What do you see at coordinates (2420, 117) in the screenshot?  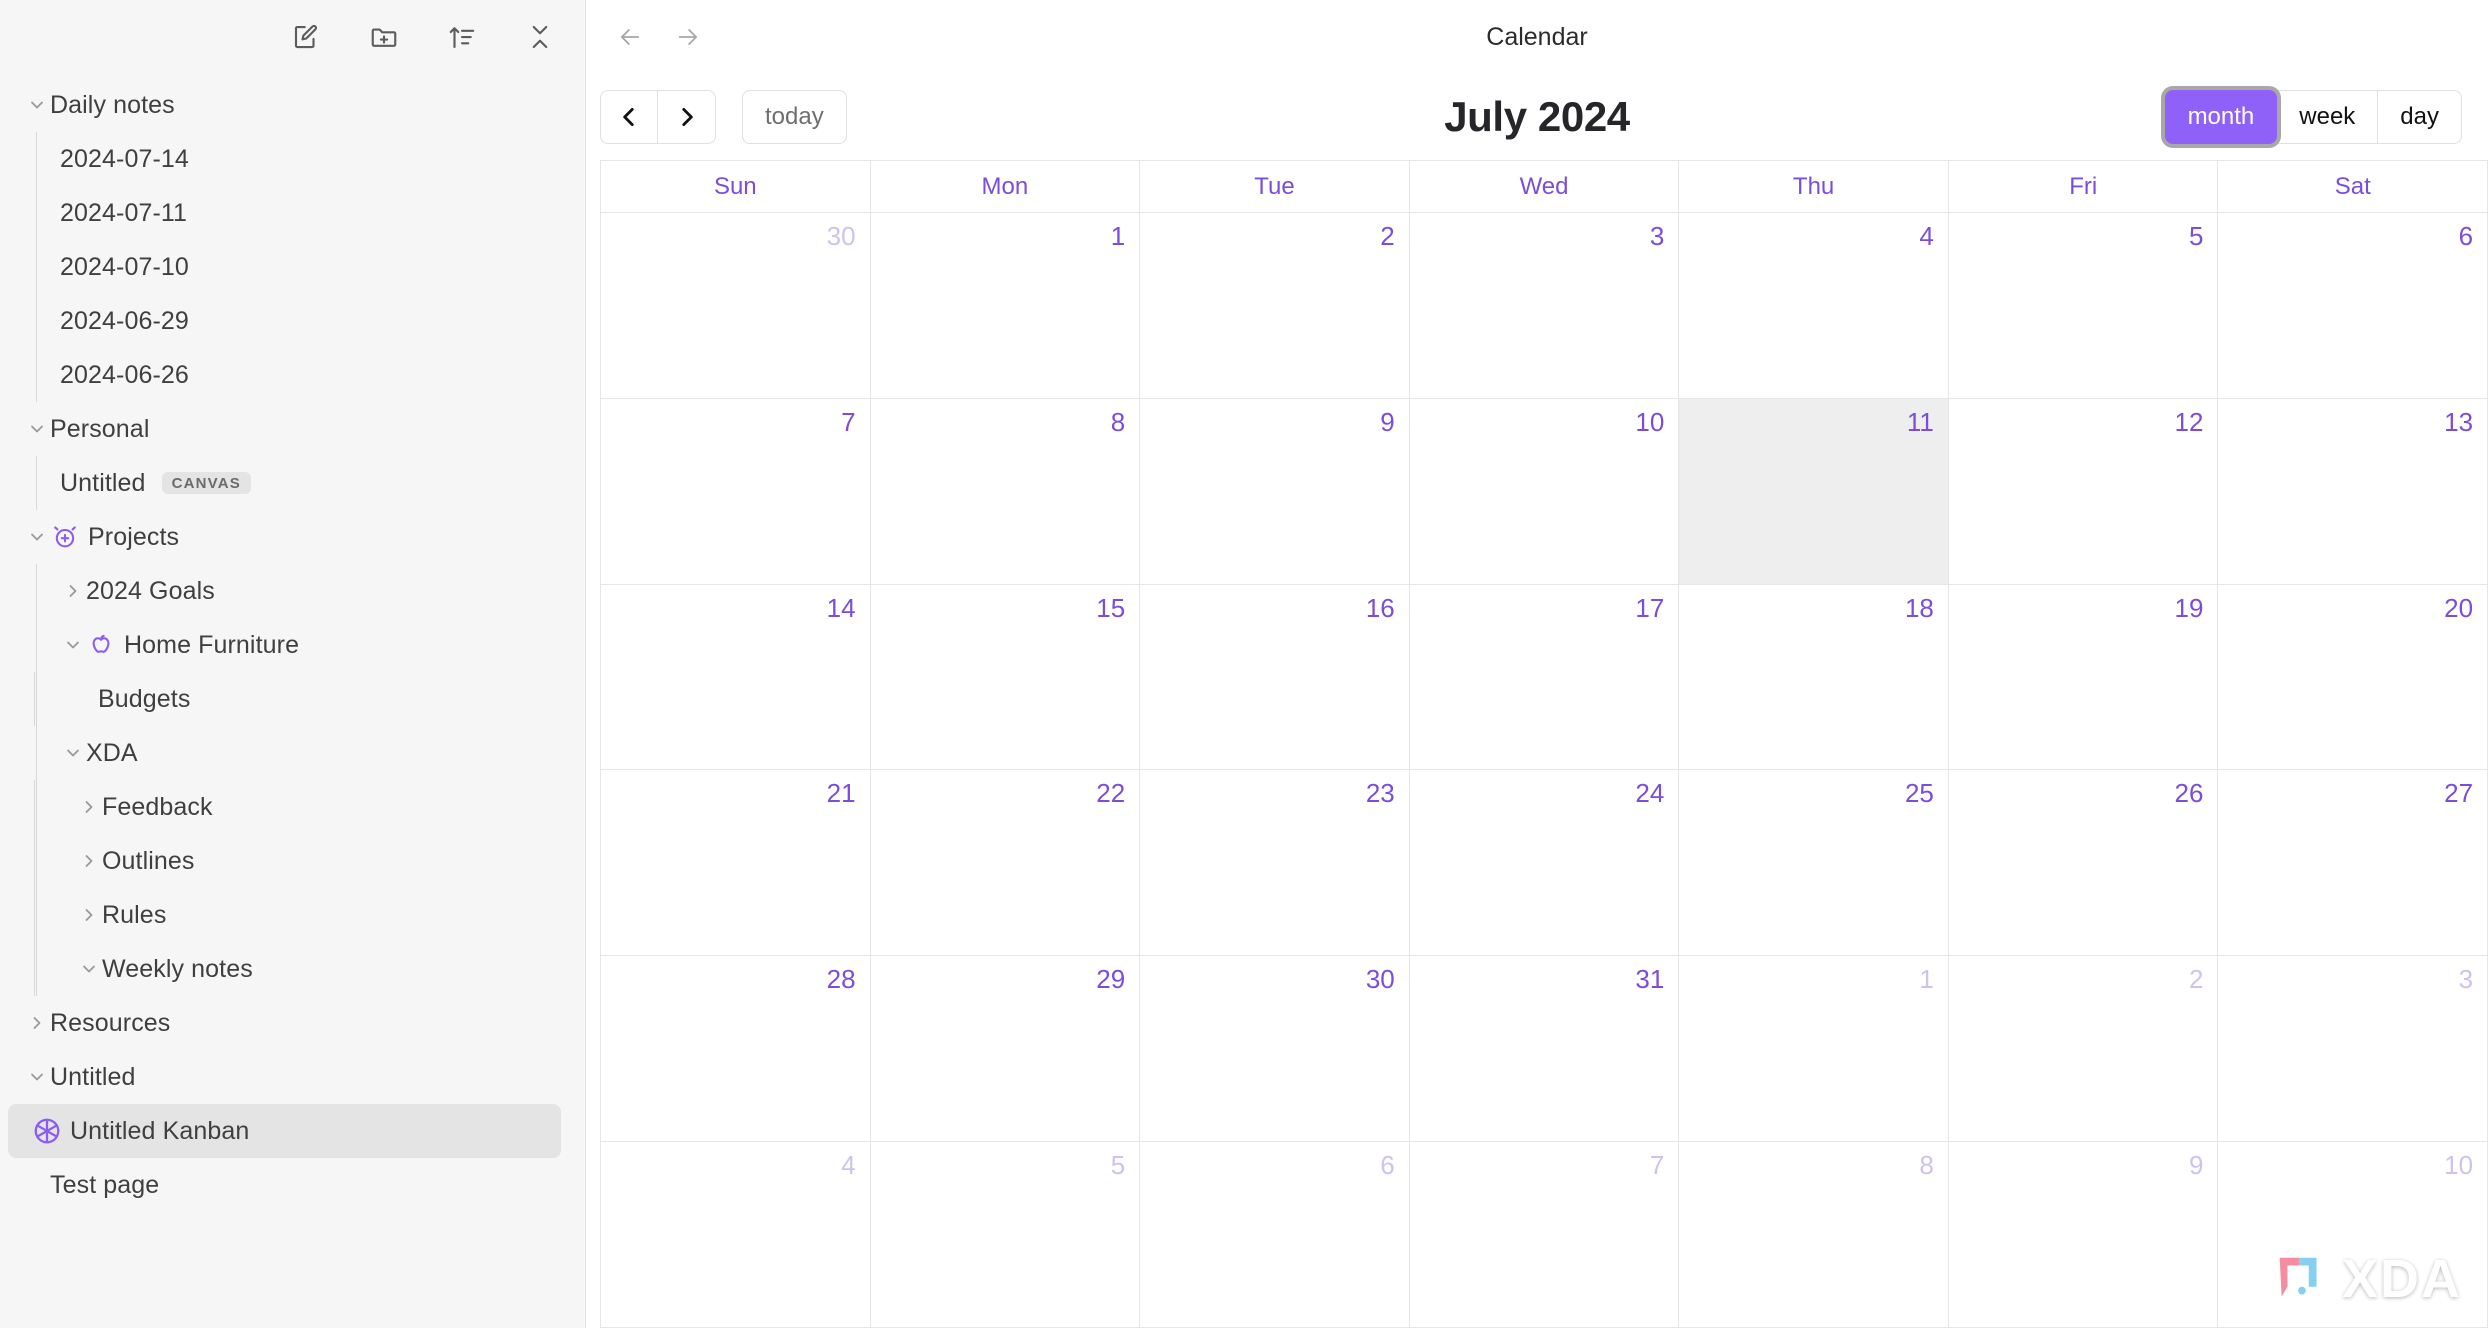 I see `view-day-button: day` at bounding box center [2420, 117].